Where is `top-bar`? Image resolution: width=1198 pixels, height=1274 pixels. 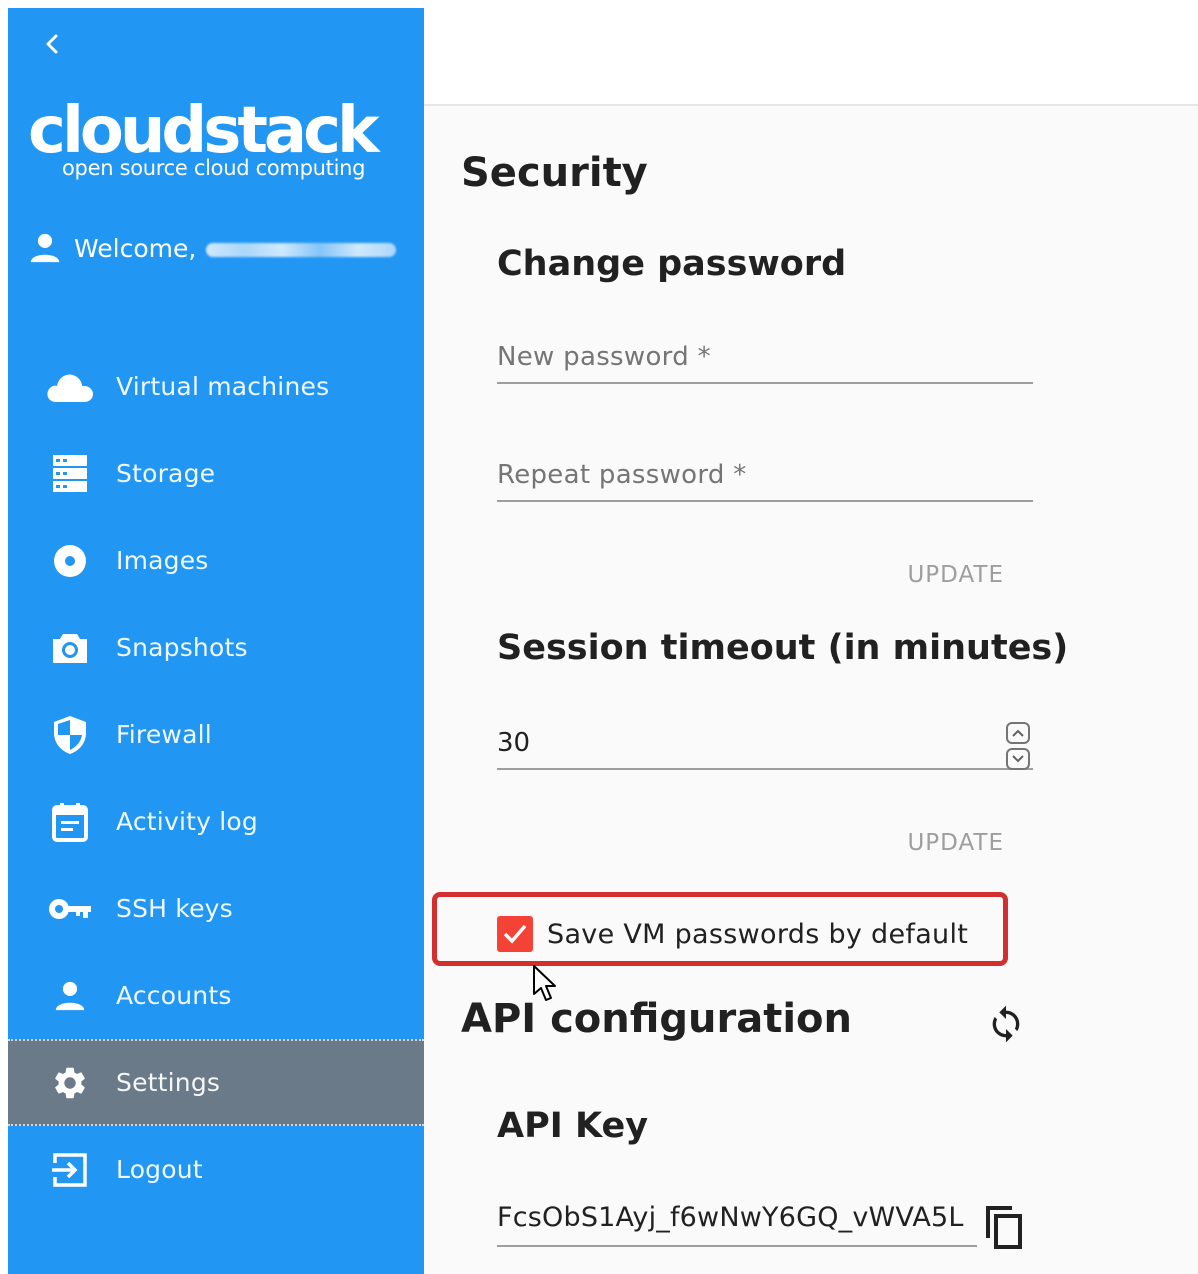
top-bar is located at coordinates (811, 53).